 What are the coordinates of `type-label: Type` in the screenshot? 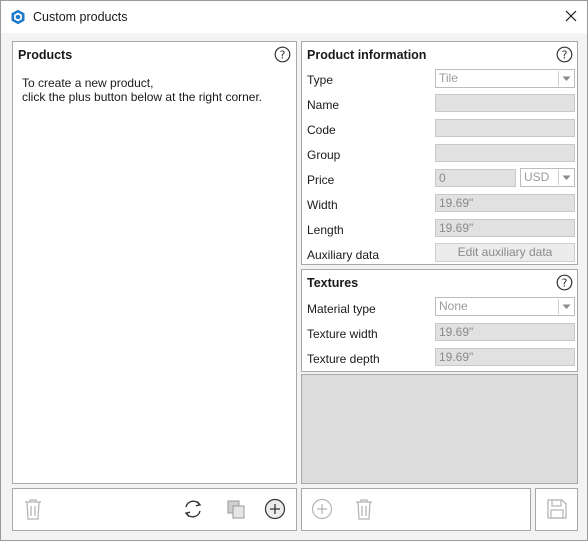 It's located at (320, 80).